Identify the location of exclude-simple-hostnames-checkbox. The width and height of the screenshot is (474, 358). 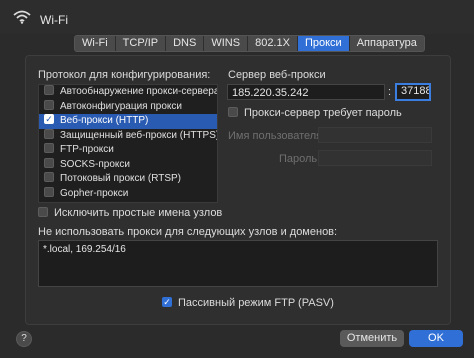
(43, 212).